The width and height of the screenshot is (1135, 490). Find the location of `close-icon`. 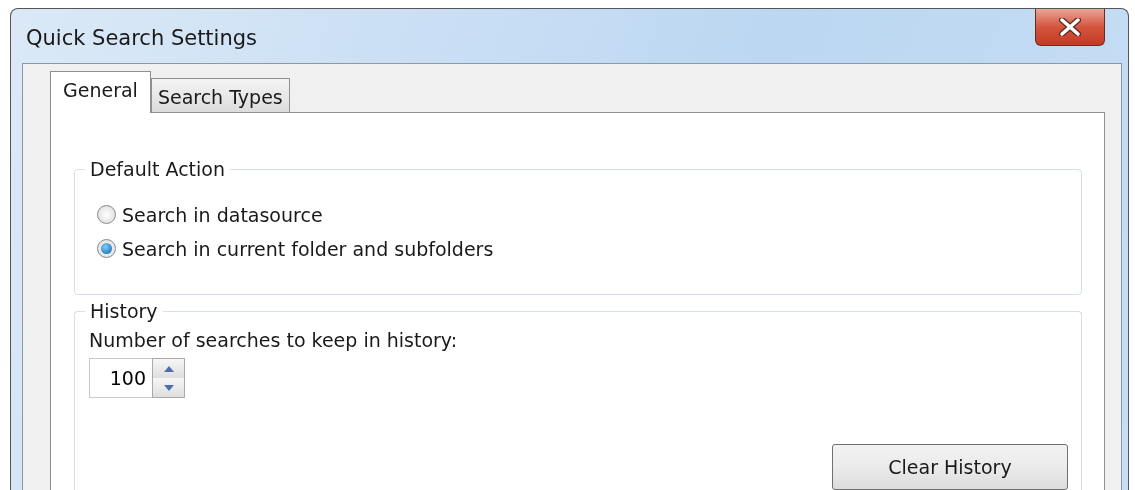

close-icon is located at coordinates (1070, 27).